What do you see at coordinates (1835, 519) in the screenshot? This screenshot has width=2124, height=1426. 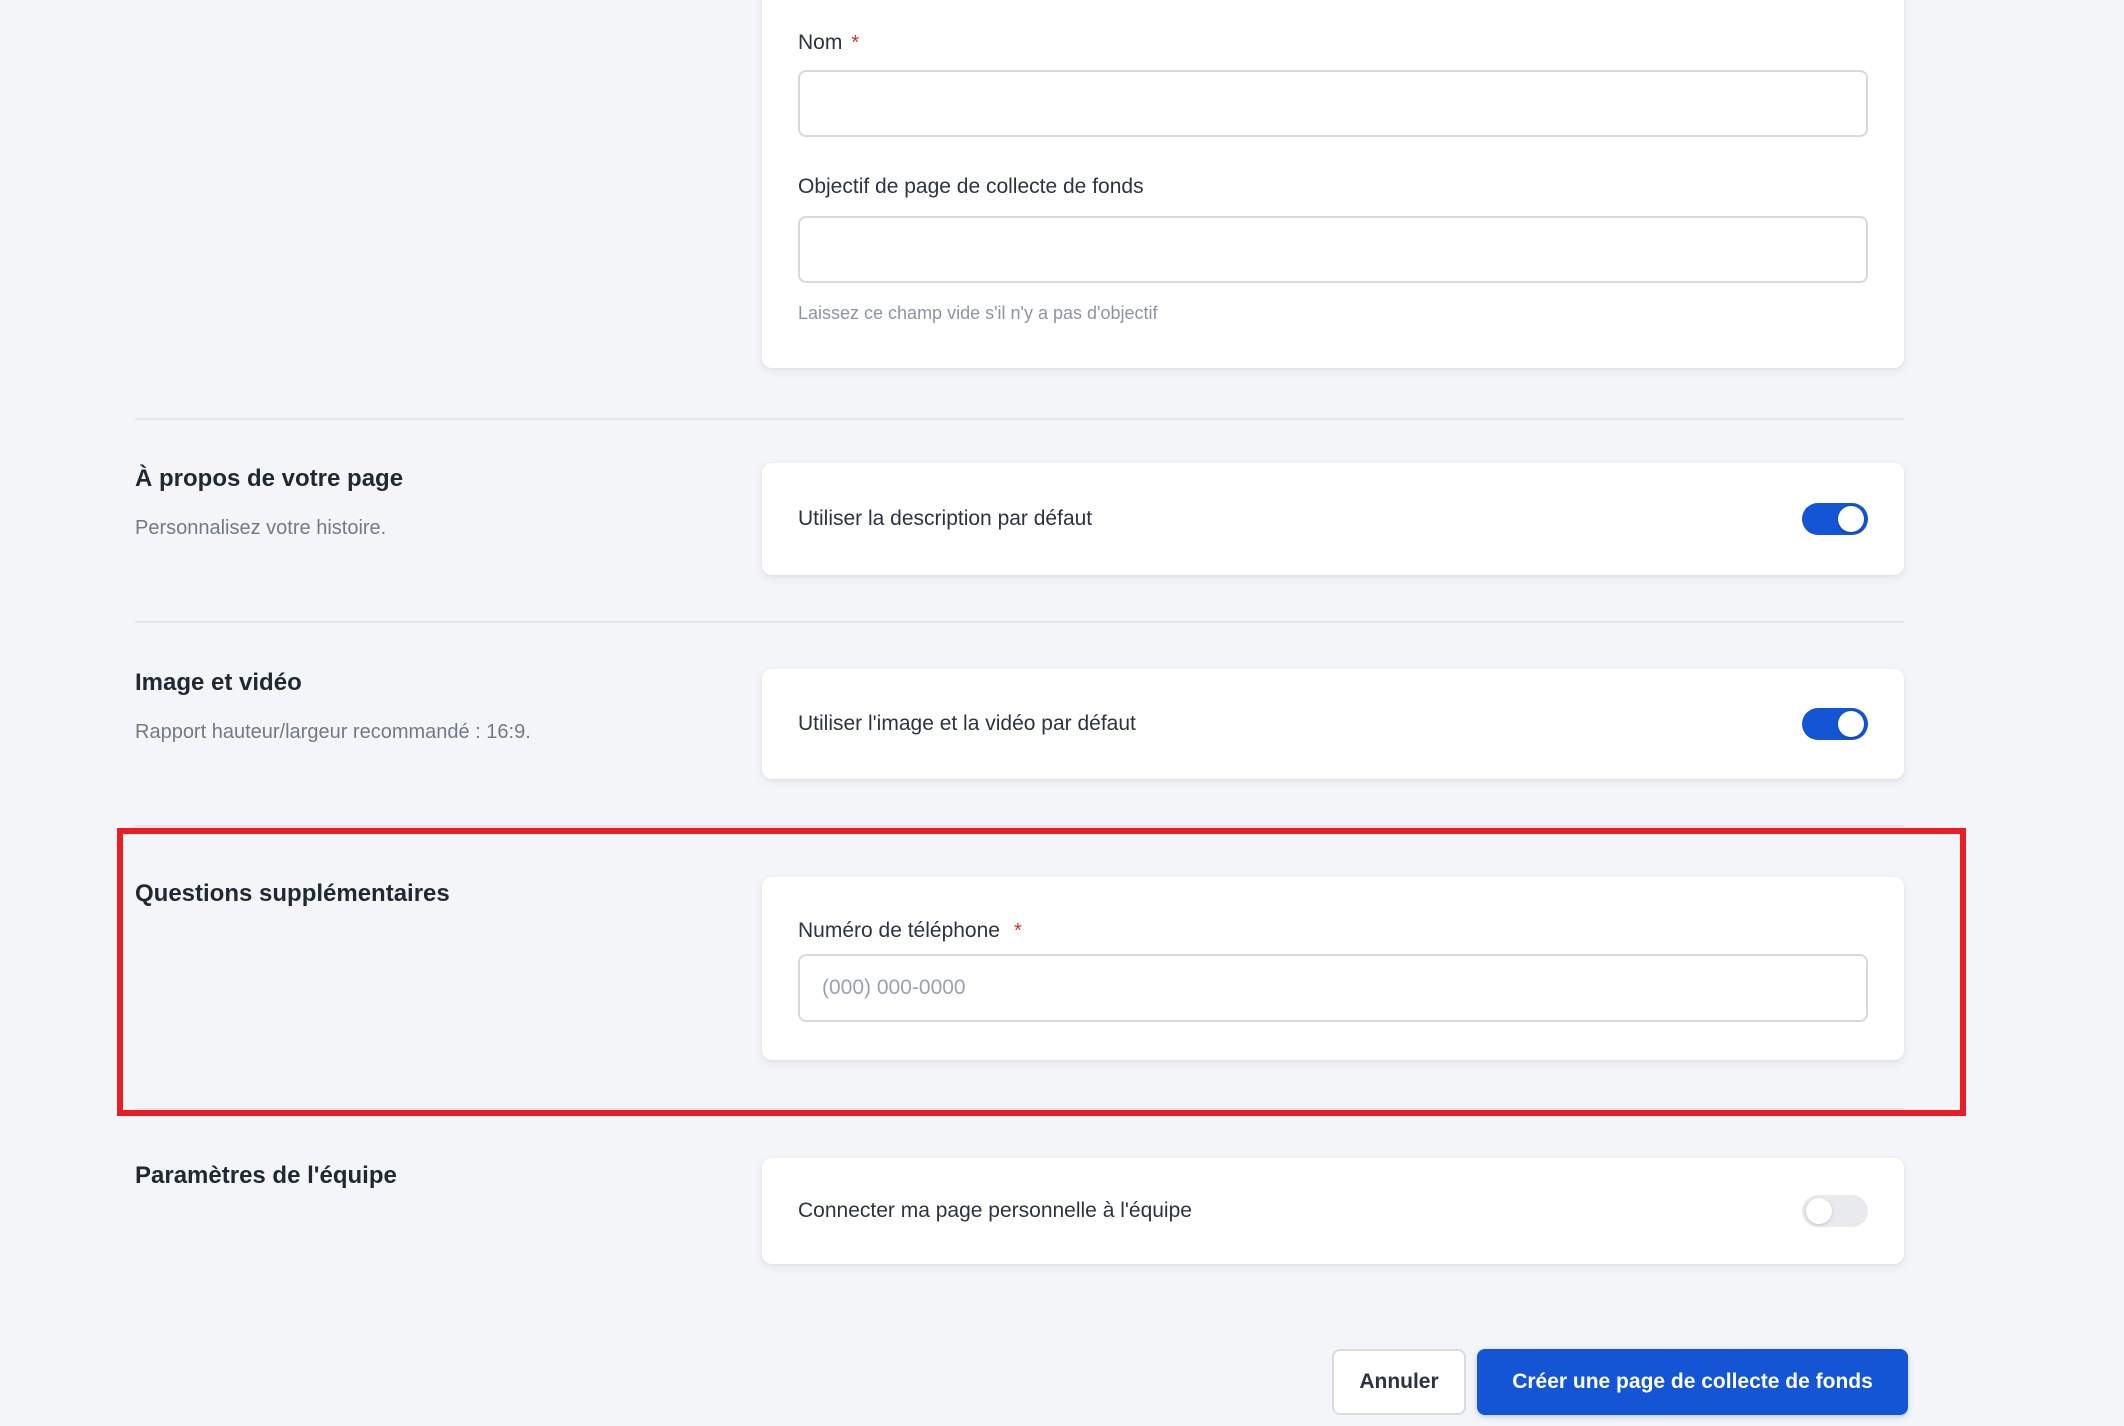 I see `use-default-description-toggle` at bounding box center [1835, 519].